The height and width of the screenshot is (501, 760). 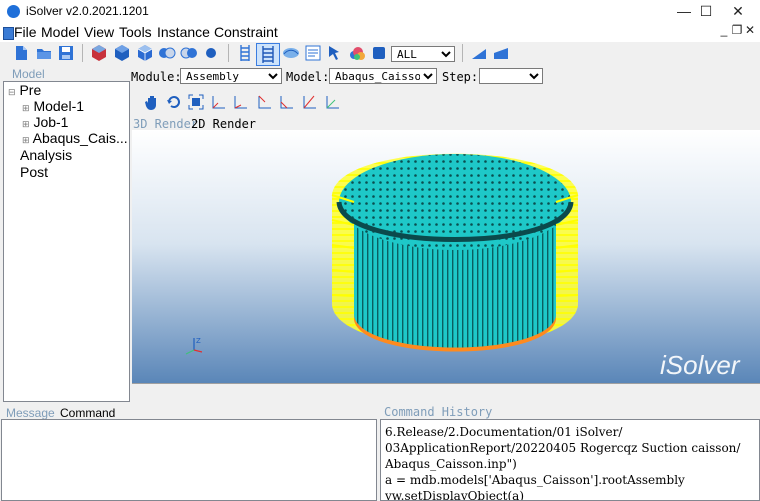 What do you see at coordinates (335, 53) in the screenshot?
I see `select-cursor-icon` at bounding box center [335, 53].